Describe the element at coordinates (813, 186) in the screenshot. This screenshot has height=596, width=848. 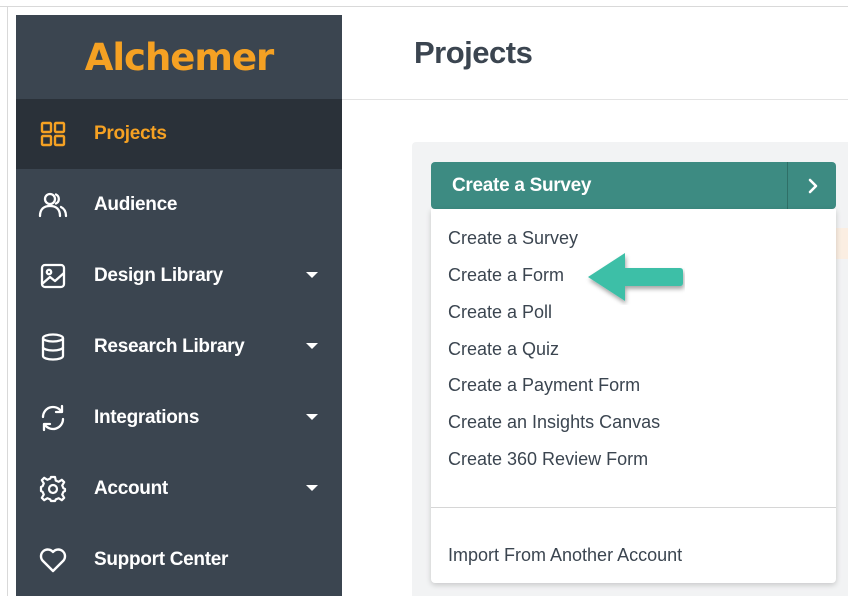
I see `chevron-right-icon` at that location.